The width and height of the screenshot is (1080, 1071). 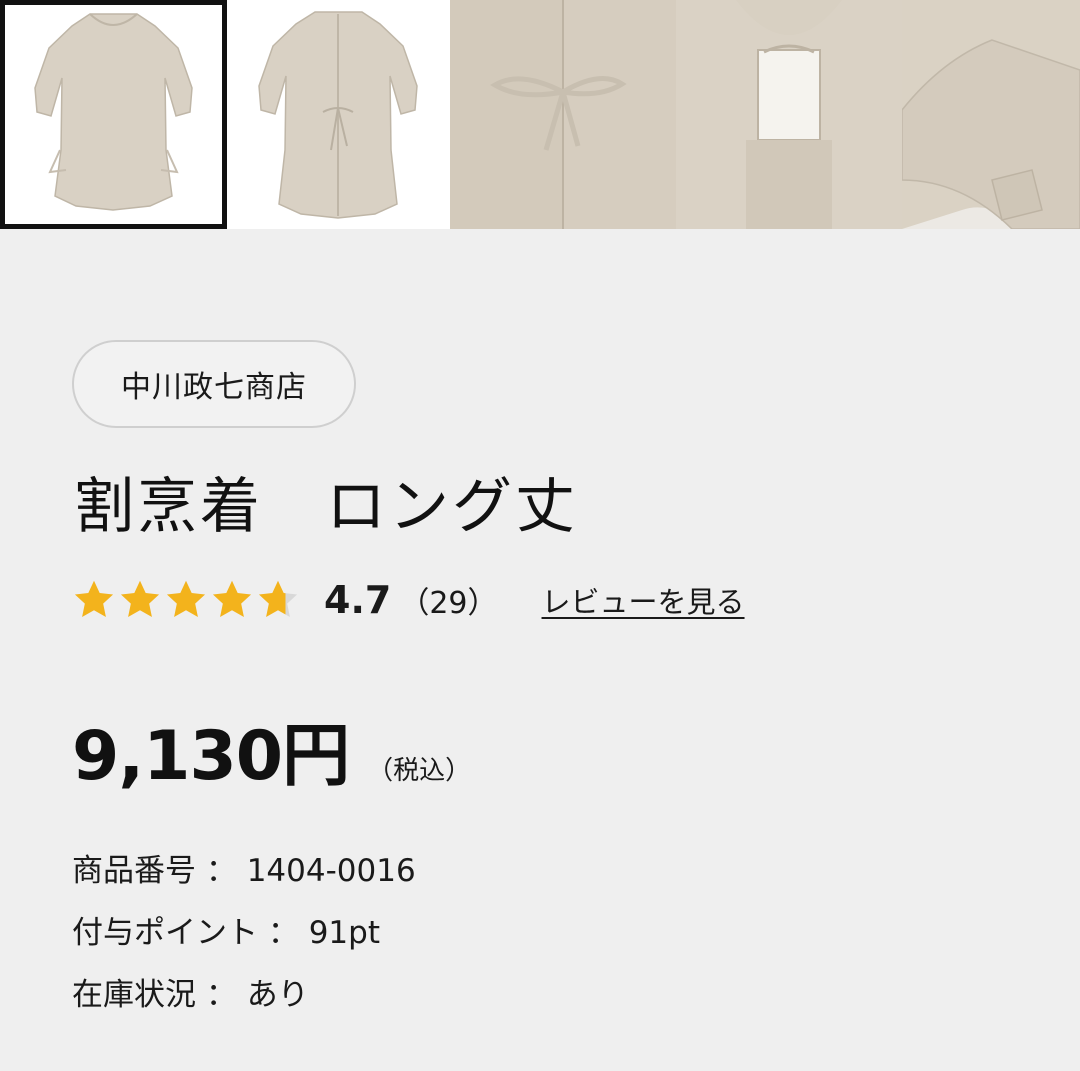 I want to click on shop-name-badge: 中川政七商店, so click(x=214, y=384).